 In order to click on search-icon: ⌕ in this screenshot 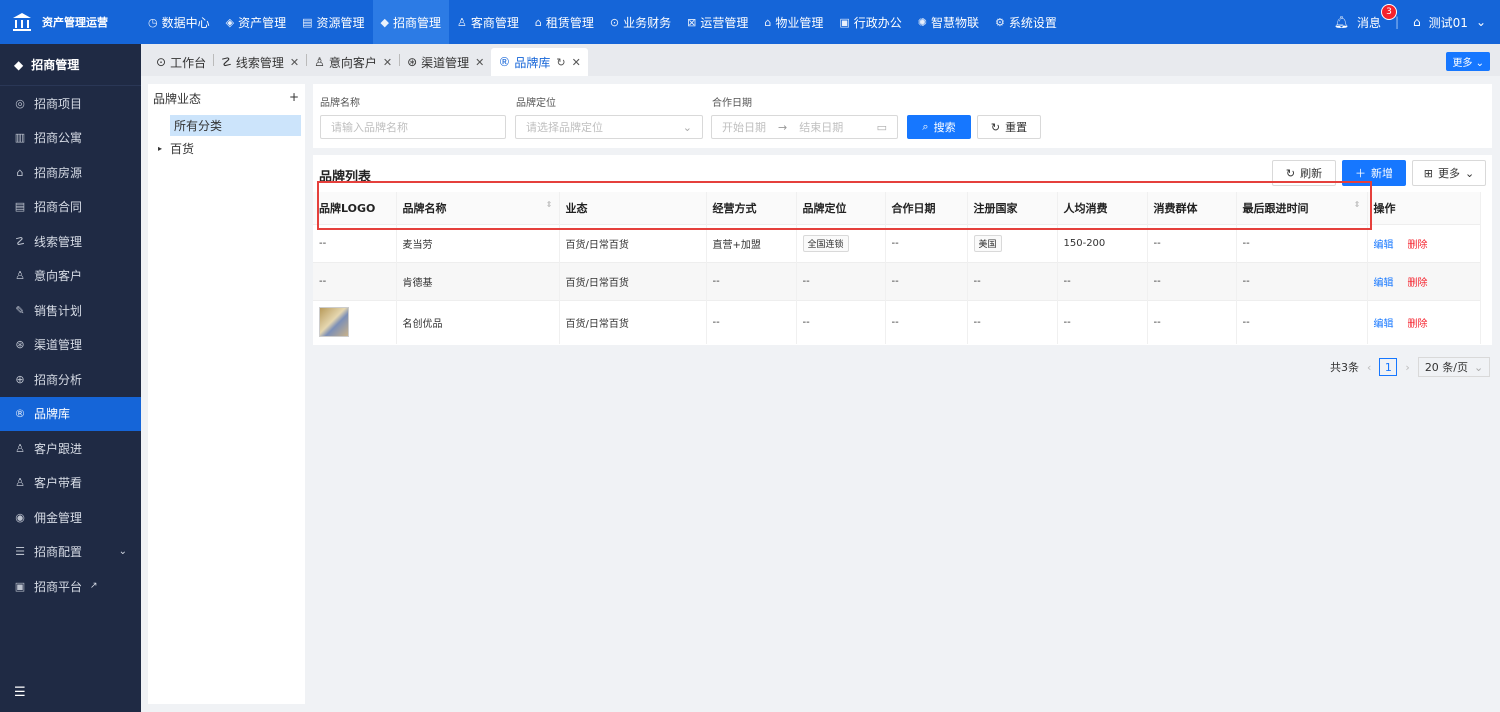, I will do `click(925, 126)`.